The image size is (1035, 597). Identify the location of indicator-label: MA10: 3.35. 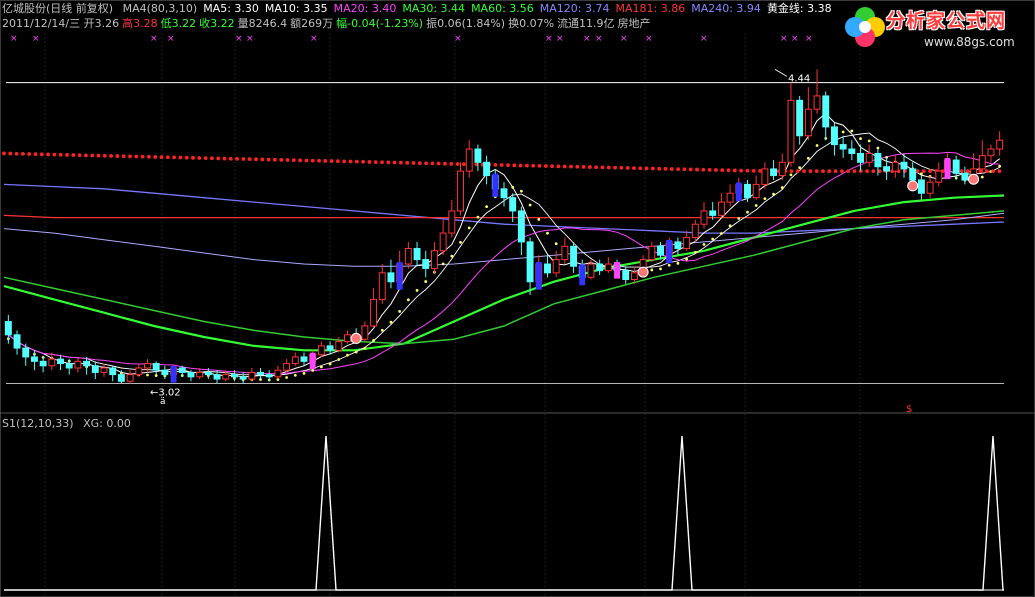
(296, 8).